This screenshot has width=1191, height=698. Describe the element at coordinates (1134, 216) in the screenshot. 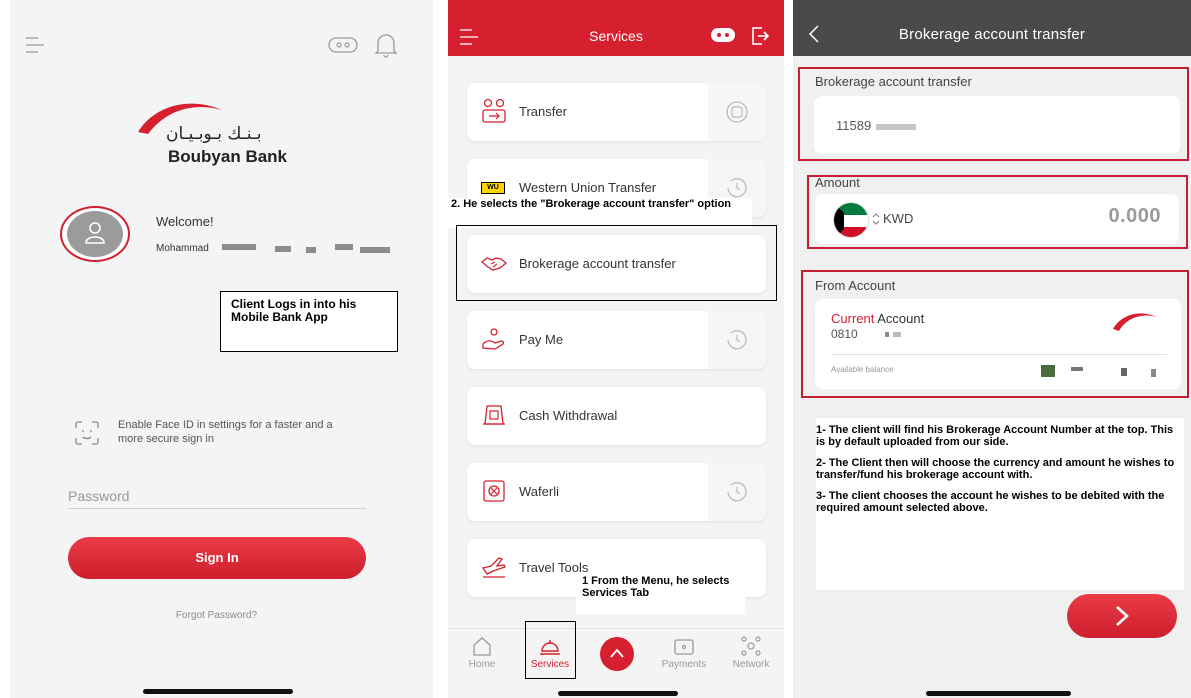

I see `amount-input: 0.000` at that location.